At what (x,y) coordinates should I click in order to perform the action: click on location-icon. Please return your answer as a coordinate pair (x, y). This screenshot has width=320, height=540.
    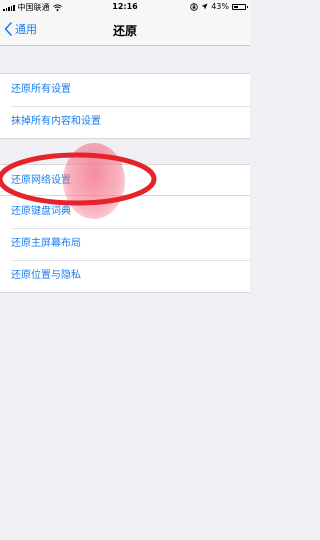
    Looking at the image, I should click on (204, 6).